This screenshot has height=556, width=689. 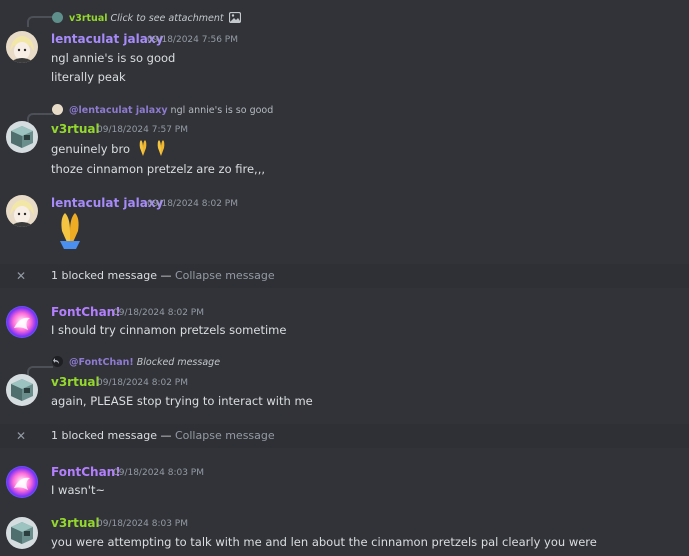 What do you see at coordinates (78, 490) in the screenshot?
I see `message-line: I wasn't~` at bounding box center [78, 490].